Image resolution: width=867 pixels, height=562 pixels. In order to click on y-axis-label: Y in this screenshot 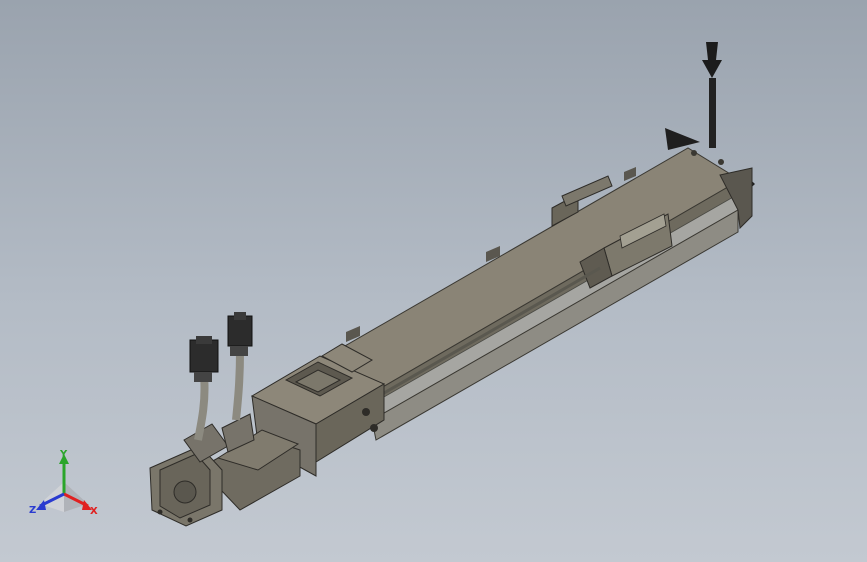, I will do `click(64, 454)`.